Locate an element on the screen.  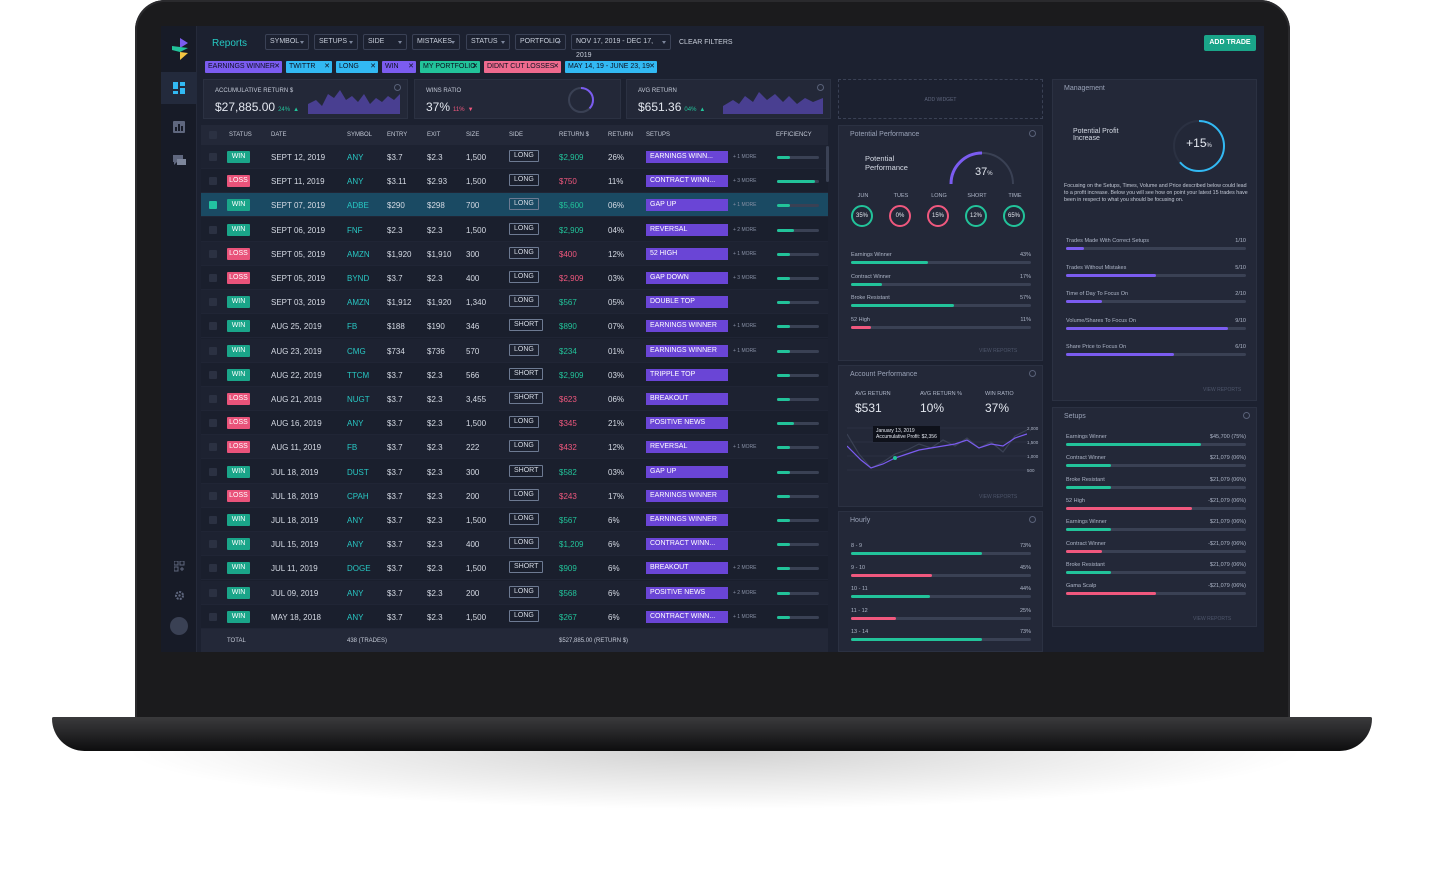
setup-tag: TRIPPLE TOP is located at coordinates (687, 374).